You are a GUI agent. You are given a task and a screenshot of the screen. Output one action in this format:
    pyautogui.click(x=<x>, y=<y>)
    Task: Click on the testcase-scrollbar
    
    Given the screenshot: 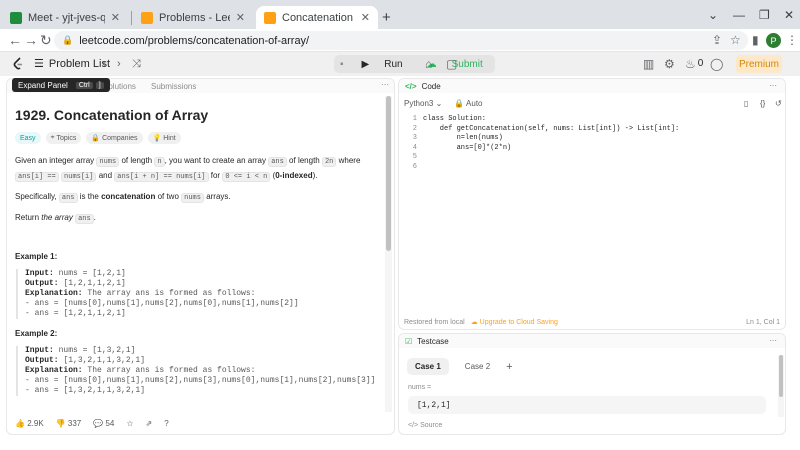 What is the action you would take?
    pyautogui.click(x=781, y=386)
    